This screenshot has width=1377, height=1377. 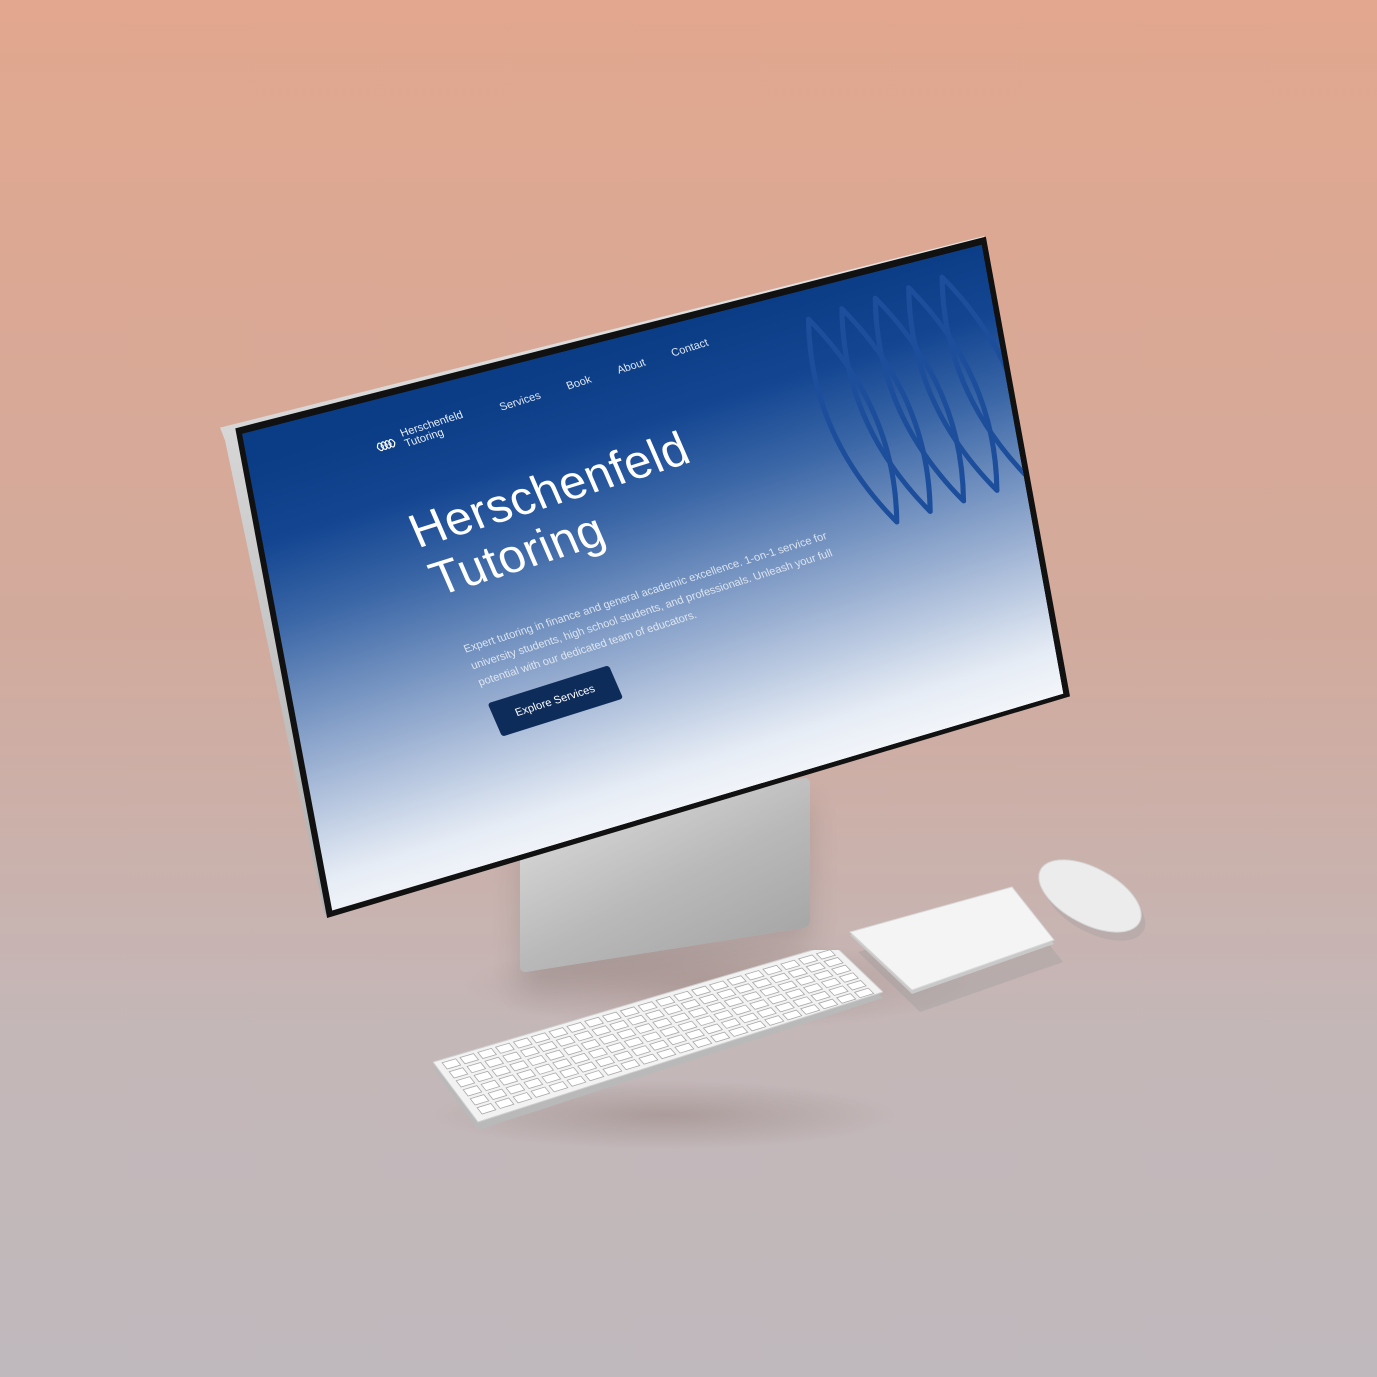 I want to click on trackpad-and-mouse, so click(x=997, y=935).